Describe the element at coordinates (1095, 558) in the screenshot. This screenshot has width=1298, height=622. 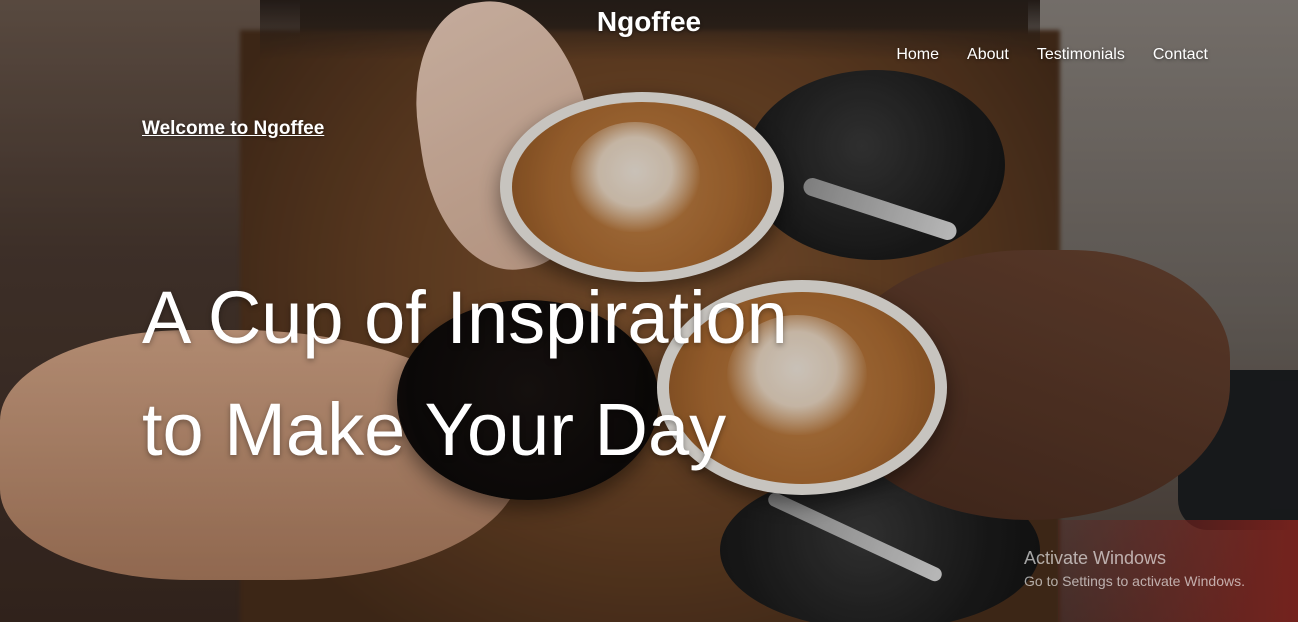
I see `watermark-title: Activate Windows` at that location.